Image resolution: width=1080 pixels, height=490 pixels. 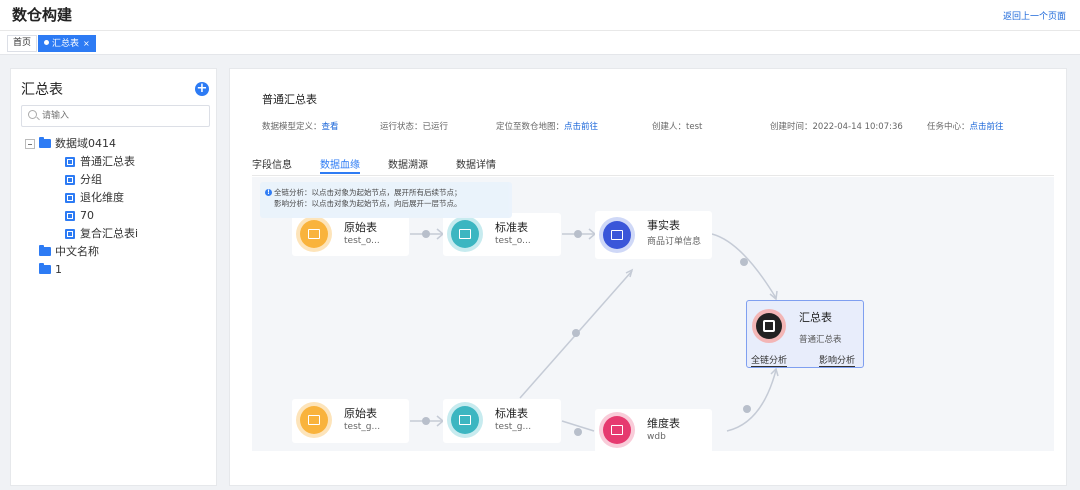 What do you see at coordinates (109, 233) in the screenshot?
I see `tree-node-label: 复合汇总表i` at bounding box center [109, 233].